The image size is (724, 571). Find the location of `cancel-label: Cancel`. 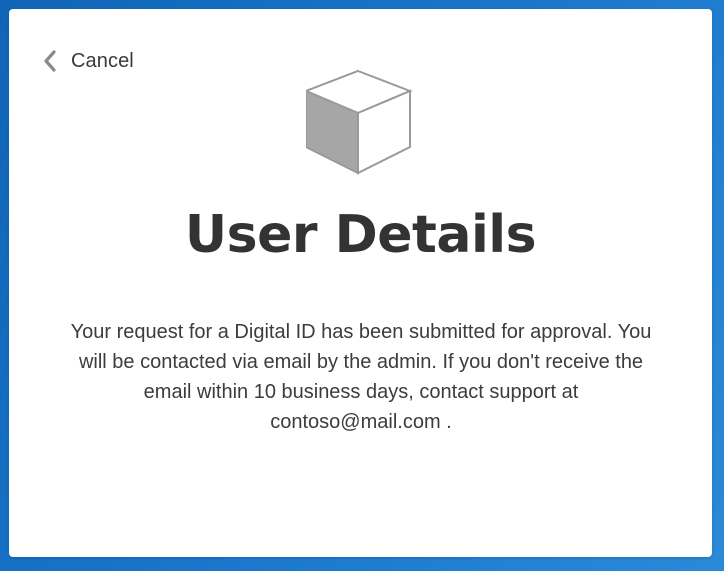

cancel-label: Cancel is located at coordinates (102, 60).